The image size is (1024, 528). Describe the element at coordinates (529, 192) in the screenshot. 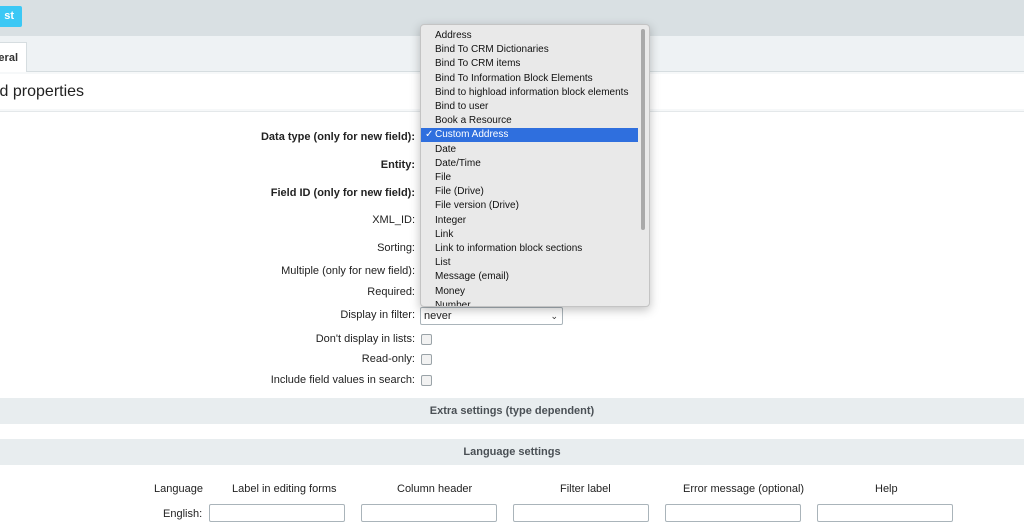

I see `dropdown-option: File (Drive)` at that location.